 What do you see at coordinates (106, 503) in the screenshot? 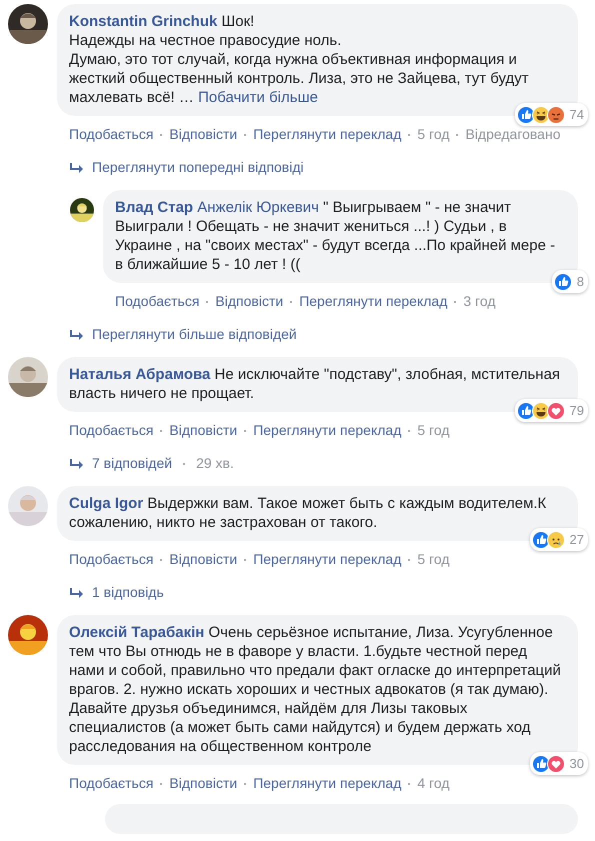
I see `author-link: Culga Igor` at bounding box center [106, 503].